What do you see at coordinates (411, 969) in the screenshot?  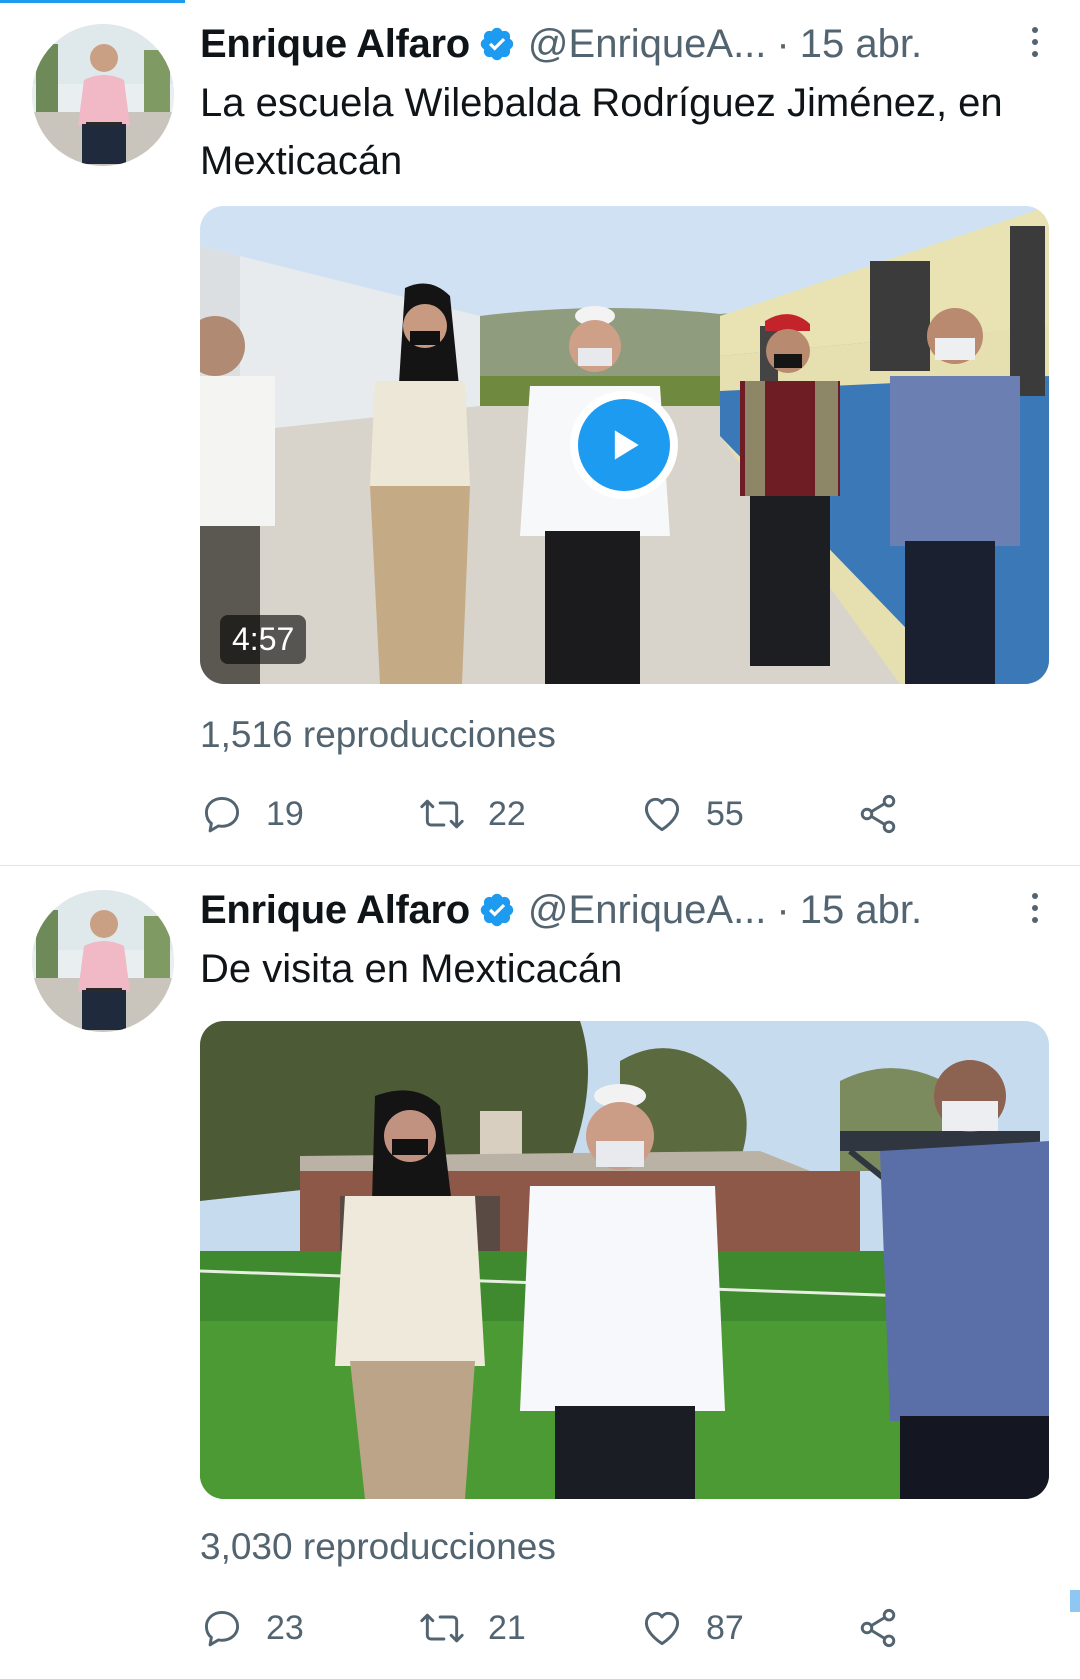 I see `tweet-text: De visita en Mexticacán` at bounding box center [411, 969].